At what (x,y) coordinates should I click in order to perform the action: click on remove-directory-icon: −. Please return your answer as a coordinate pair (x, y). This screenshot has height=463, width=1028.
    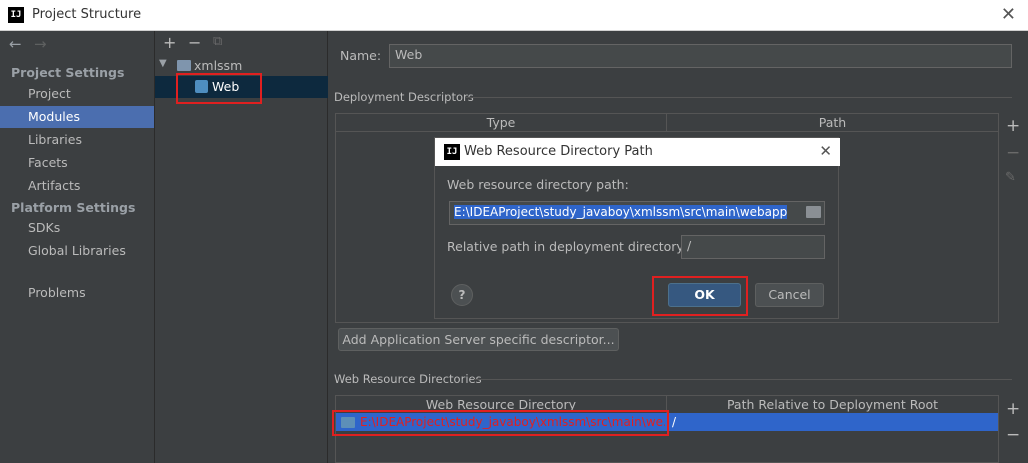
    Looking at the image, I should click on (1013, 435).